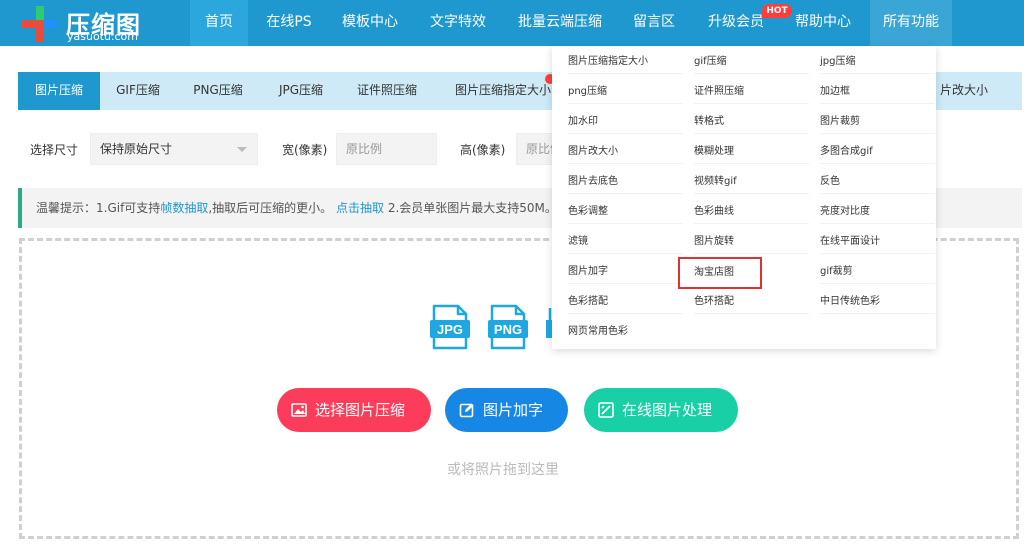 The height and width of the screenshot is (549, 1024). What do you see at coordinates (877, 302) in the screenshot?
I see `menu-item: 中日传统色彩` at bounding box center [877, 302].